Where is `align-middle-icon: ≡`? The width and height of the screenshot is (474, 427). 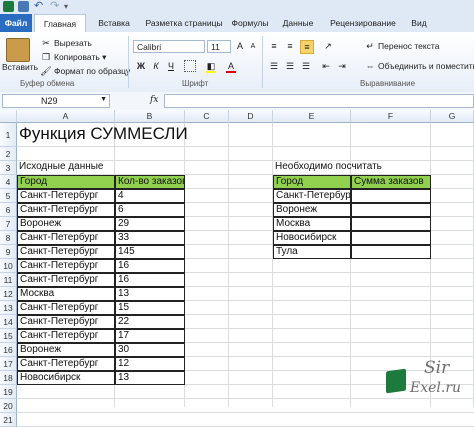
align-middle-icon: ≡ is located at coordinates (290, 46).